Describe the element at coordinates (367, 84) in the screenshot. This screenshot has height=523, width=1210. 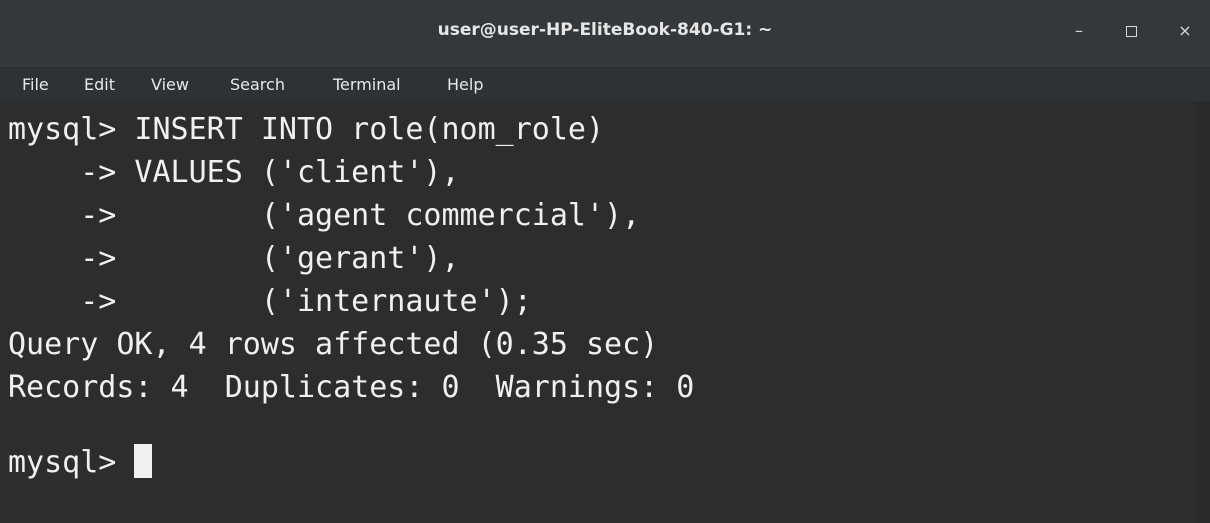
I see `menu-terminal: Terminal` at that location.